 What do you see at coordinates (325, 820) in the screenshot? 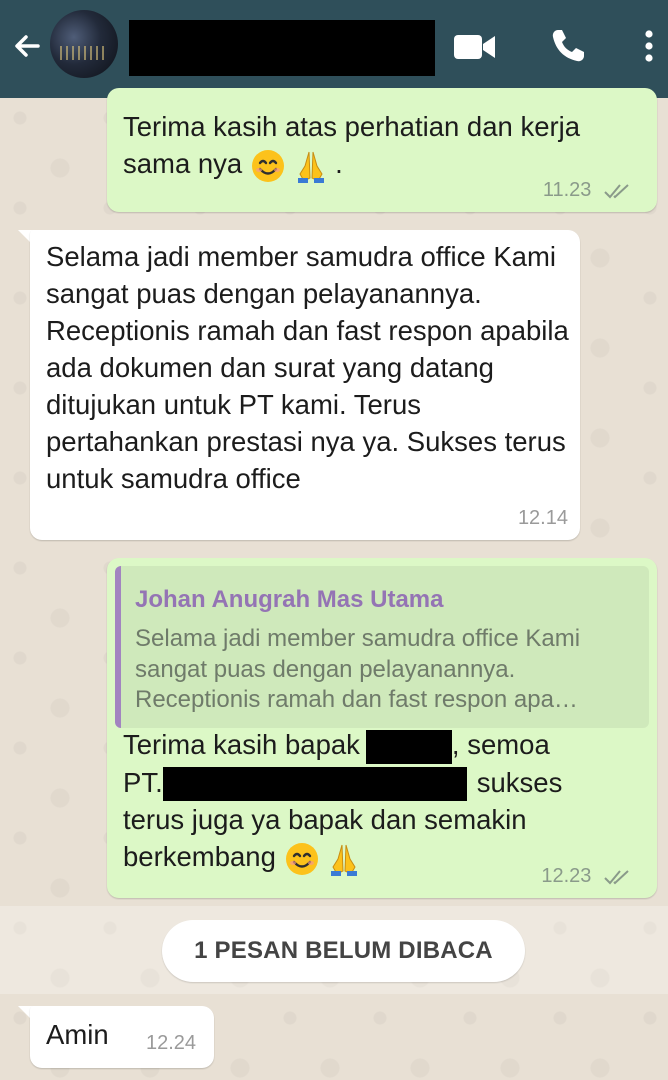
I see `message-line: terus juga ya bapak dan semakin` at bounding box center [325, 820].